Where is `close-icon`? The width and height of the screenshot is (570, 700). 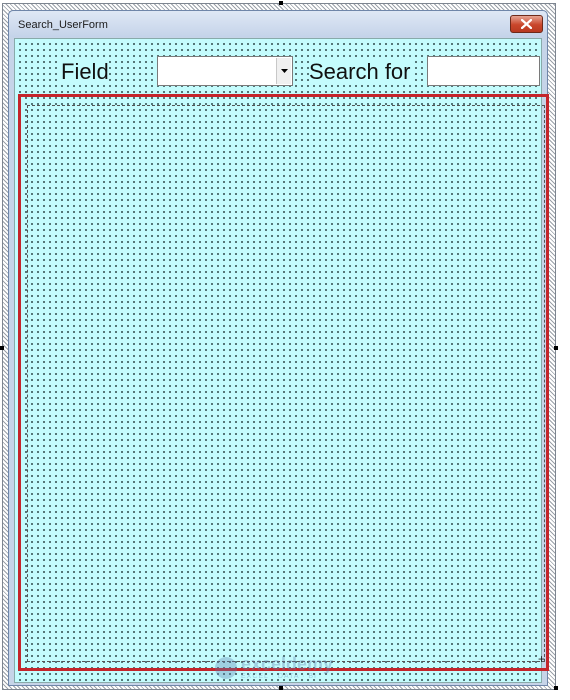 close-icon is located at coordinates (526, 24).